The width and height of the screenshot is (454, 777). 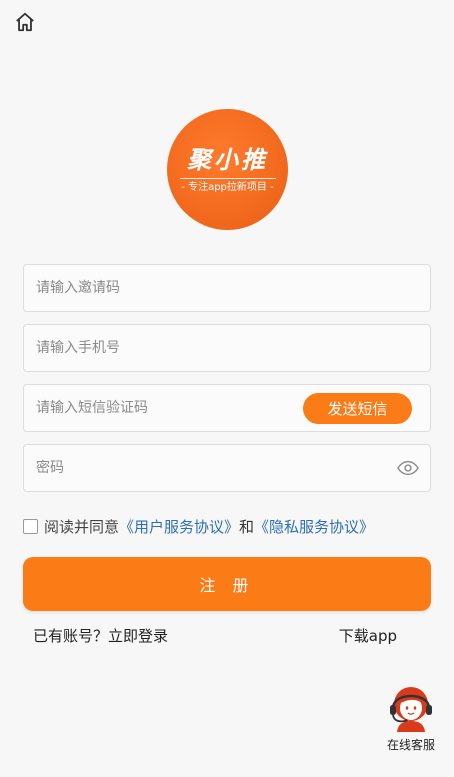 I want to click on agreement-row: 阅读并同意 《用户服务协议》 和 《隐私服务协议》, so click(x=198, y=526).